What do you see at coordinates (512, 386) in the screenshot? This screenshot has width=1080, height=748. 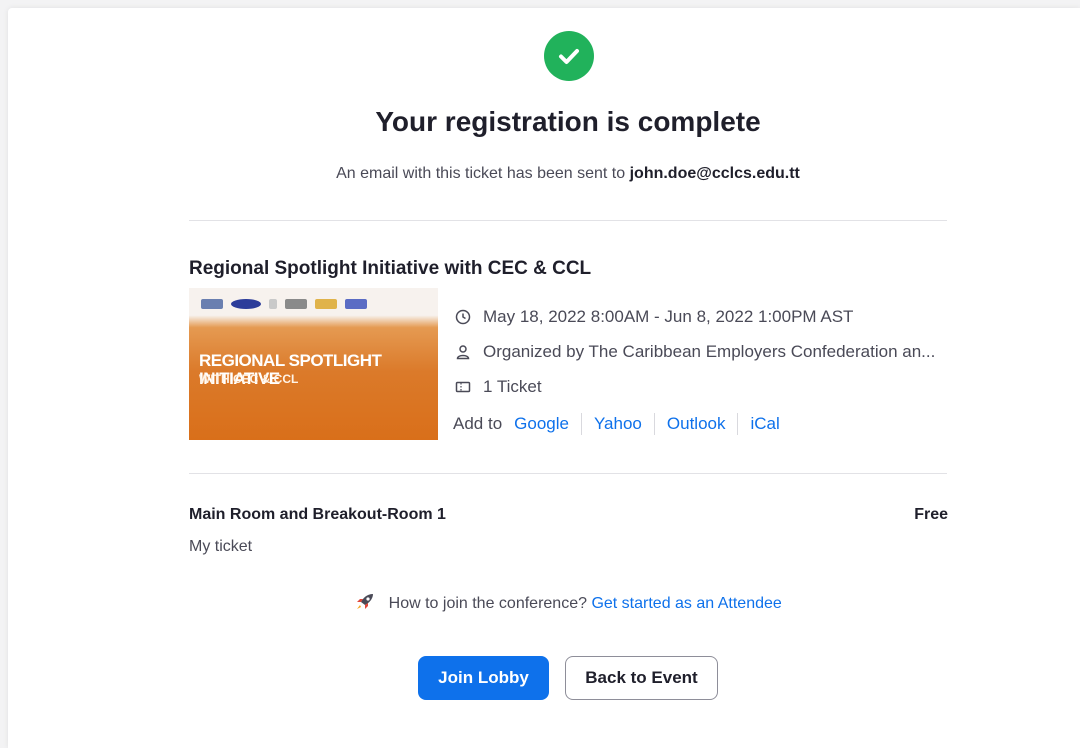 I see `event-tickets-text: 1 Ticket` at bounding box center [512, 386].